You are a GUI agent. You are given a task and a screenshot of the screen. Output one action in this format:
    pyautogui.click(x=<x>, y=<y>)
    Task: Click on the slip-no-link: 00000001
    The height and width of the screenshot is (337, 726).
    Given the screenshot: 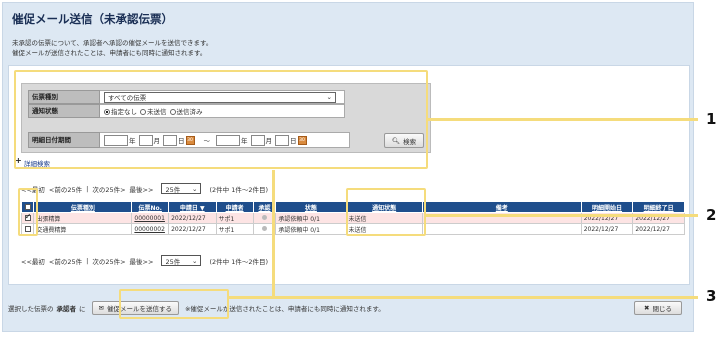 What is the action you would take?
    pyautogui.click(x=150, y=218)
    